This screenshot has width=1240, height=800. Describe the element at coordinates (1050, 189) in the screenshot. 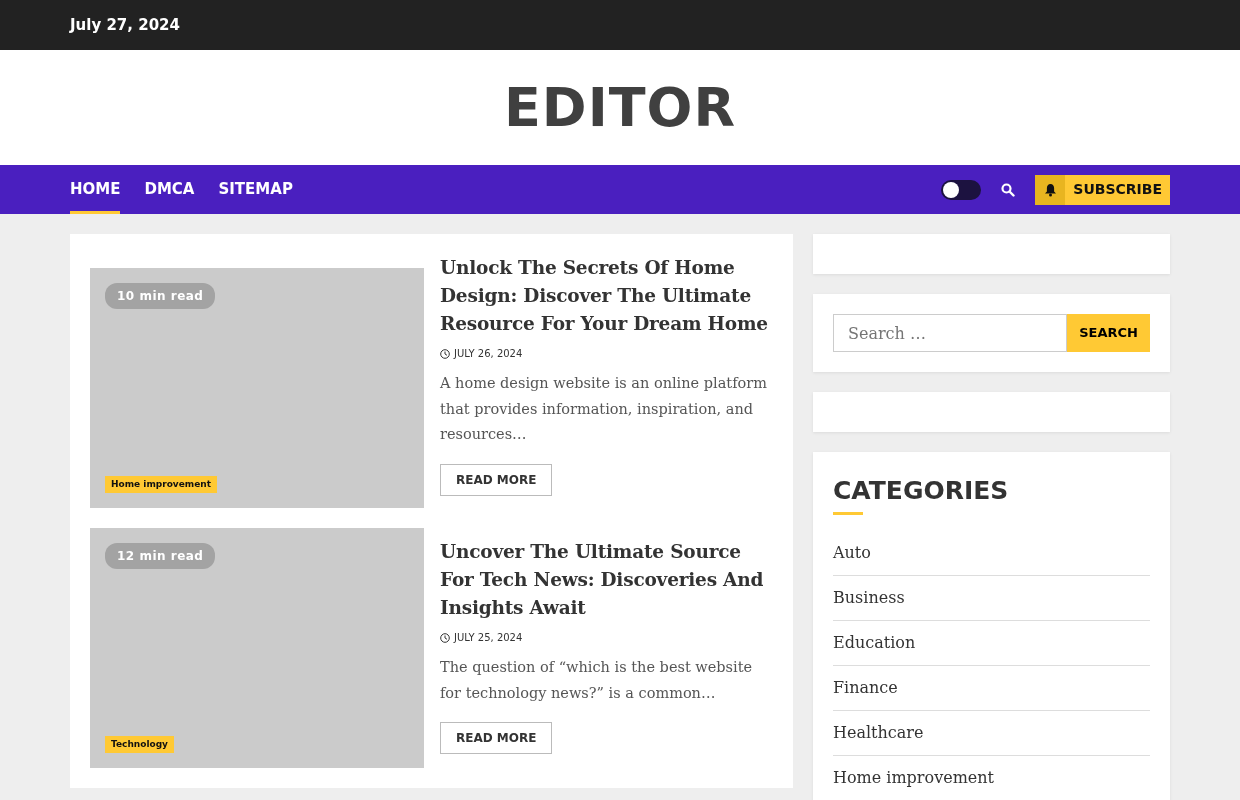

I see `bell-icon` at that location.